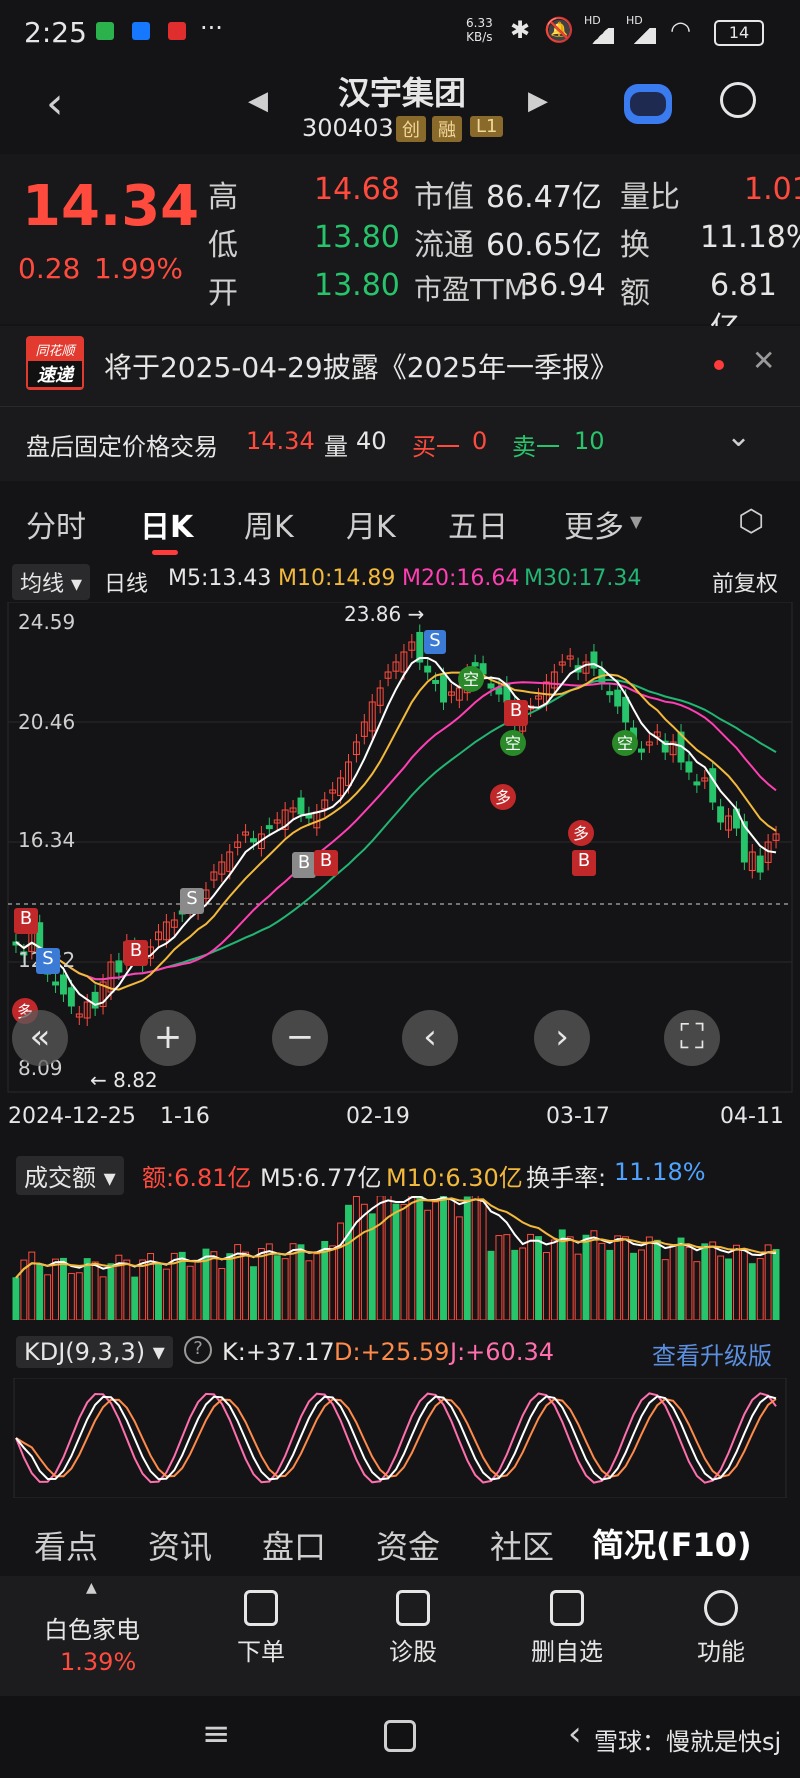  I want to click on close-icon: ✕, so click(763, 360).